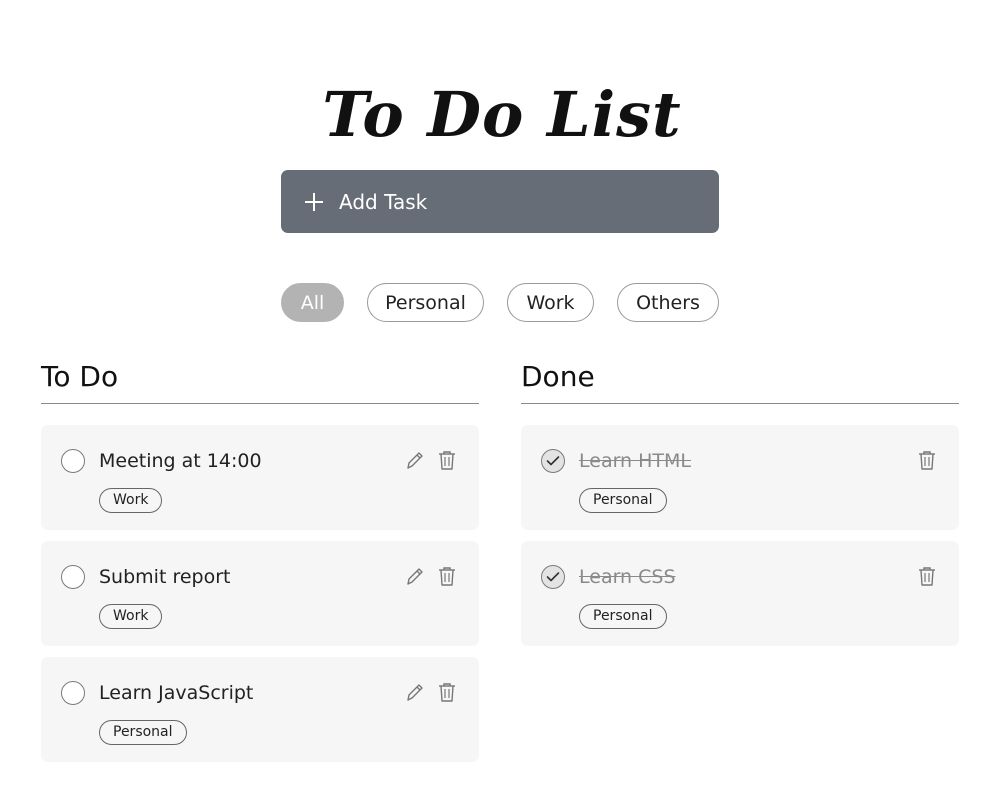  What do you see at coordinates (165, 577) in the screenshot?
I see `task-title: Submit report` at bounding box center [165, 577].